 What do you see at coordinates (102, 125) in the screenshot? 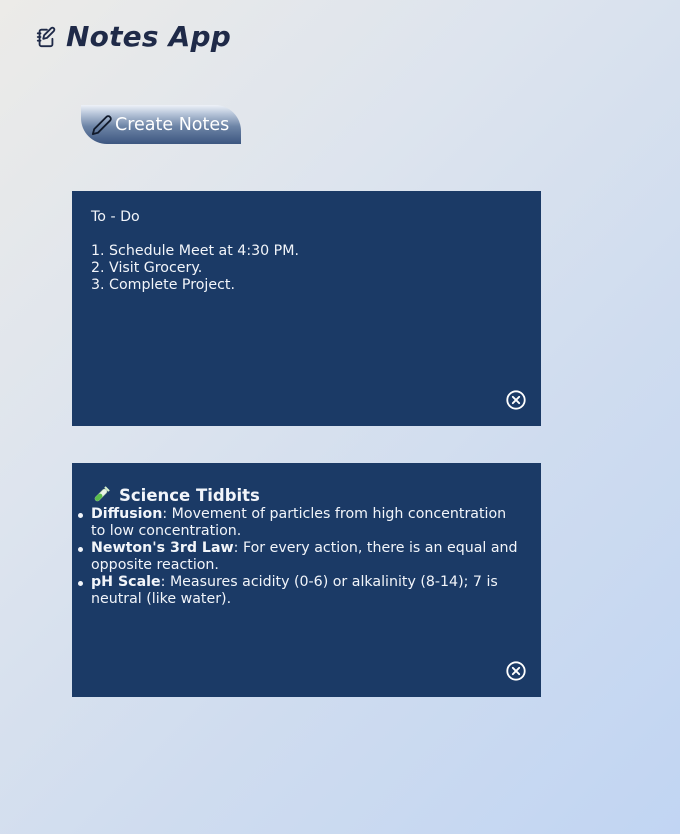
I see `pencil-icon` at bounding box center [102, 125].